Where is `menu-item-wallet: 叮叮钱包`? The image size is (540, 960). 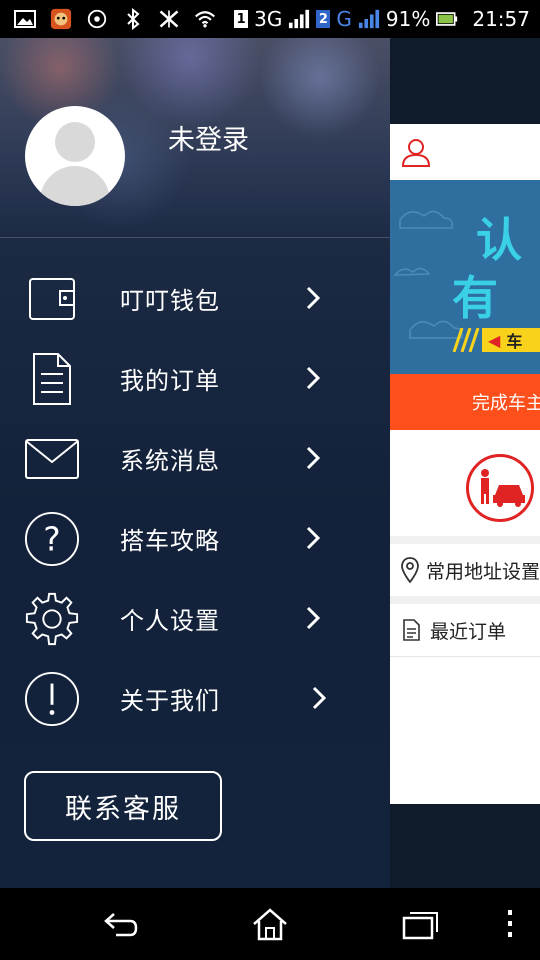 menu-item-wallet: 叮叮钱包 is located at coordinates (195, 298).